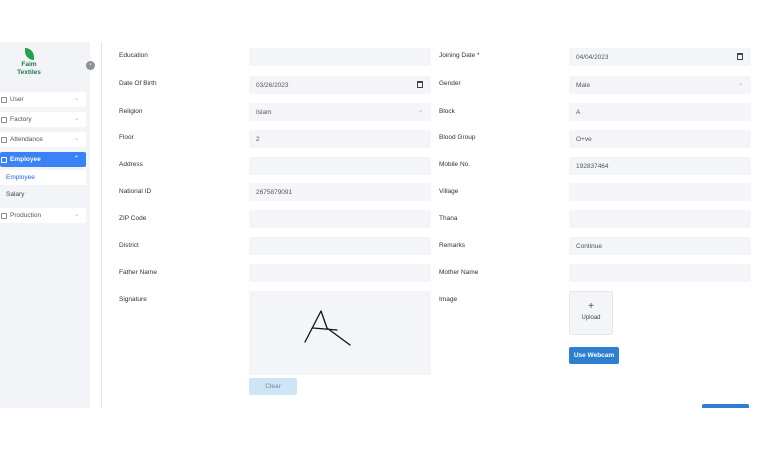 Image resolution: width=768 pixels, height=450 pixels. What do you see at coordinates (29, 72) in the screenshot?
I see `brand-line2: Textiles` at bounding box center [29, 72].